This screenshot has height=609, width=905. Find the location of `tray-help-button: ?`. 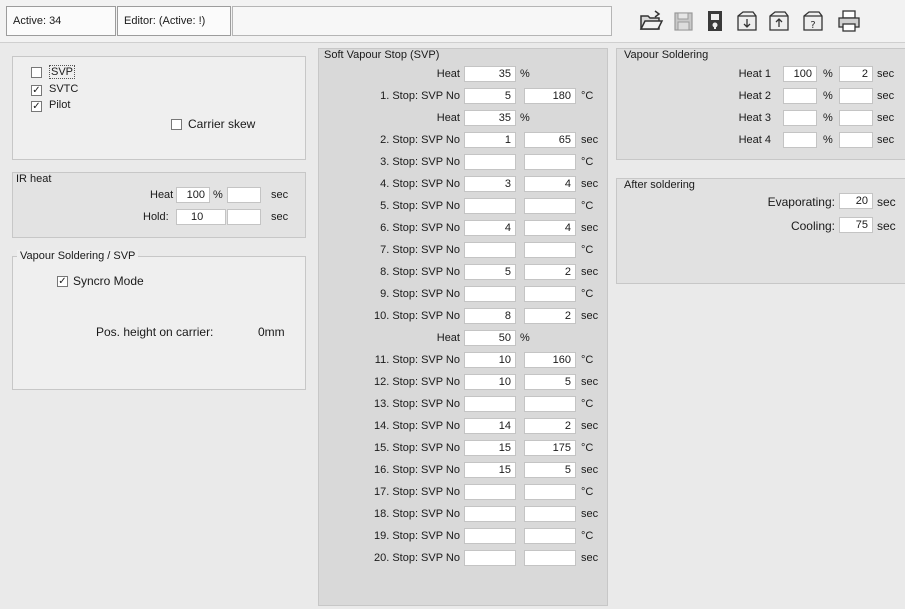

tray-help-button: ? is located at coordinates (813, 21).